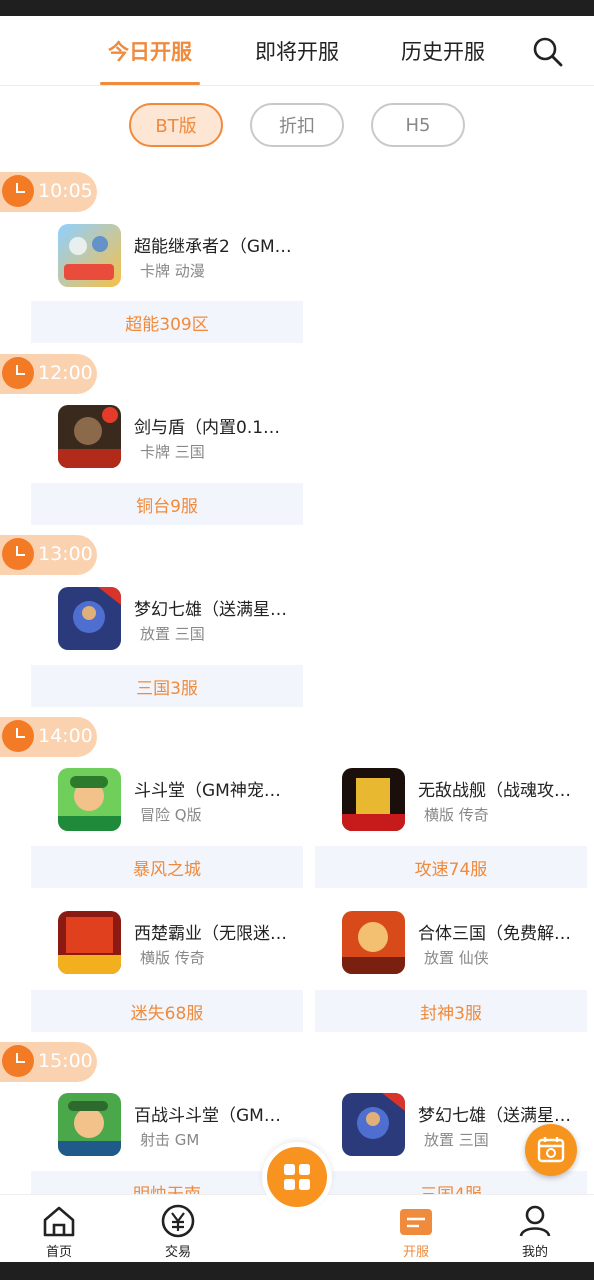 The image size is (594, 1280). What do you see at coordinates (65, 191) in the screenshot?
I see `time-label: 10:05` at bounding box center [65, 191].